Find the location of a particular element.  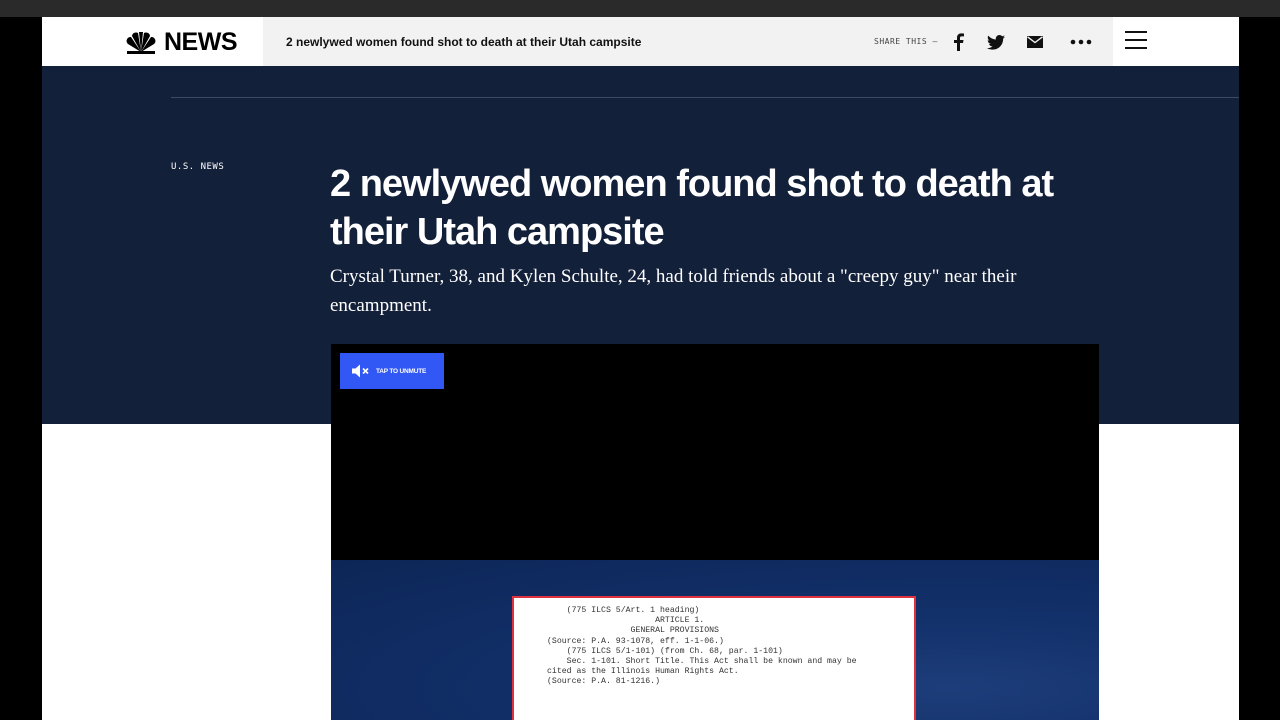

share-label: SHARE THIS — is located at coordinates (906, 41).